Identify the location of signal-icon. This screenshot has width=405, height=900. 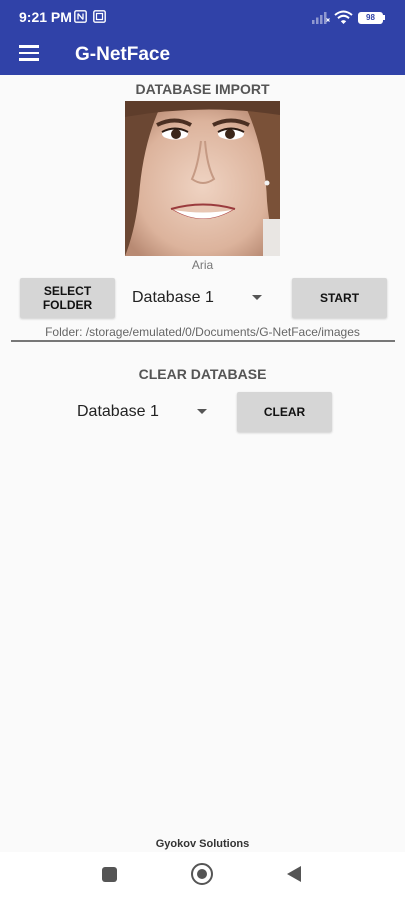
(321, 18).